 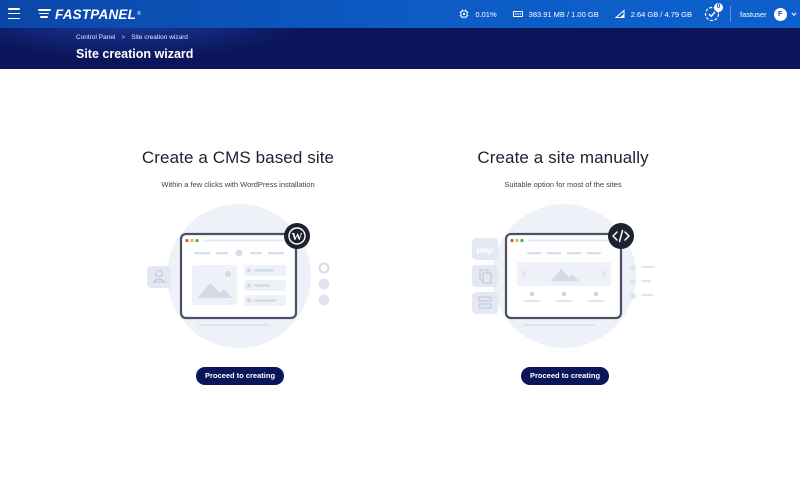 I want to click on chevron-down-icon, so click(x=794, y=14).